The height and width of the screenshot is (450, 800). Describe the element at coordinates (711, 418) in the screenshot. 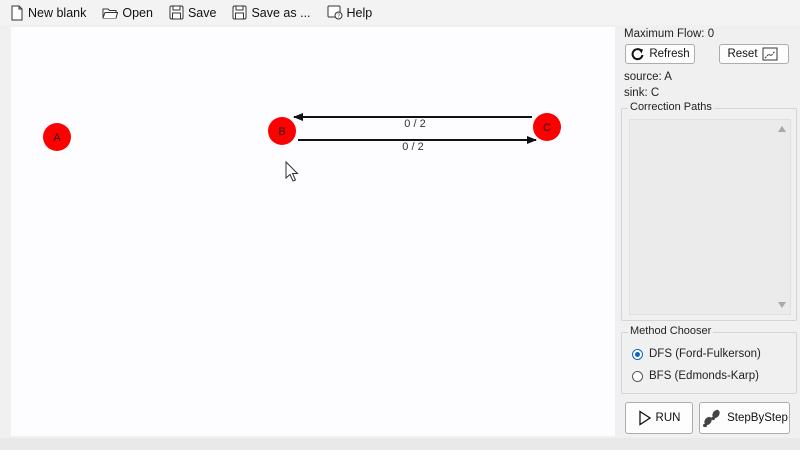

I see `footsteps-icon` at that location.